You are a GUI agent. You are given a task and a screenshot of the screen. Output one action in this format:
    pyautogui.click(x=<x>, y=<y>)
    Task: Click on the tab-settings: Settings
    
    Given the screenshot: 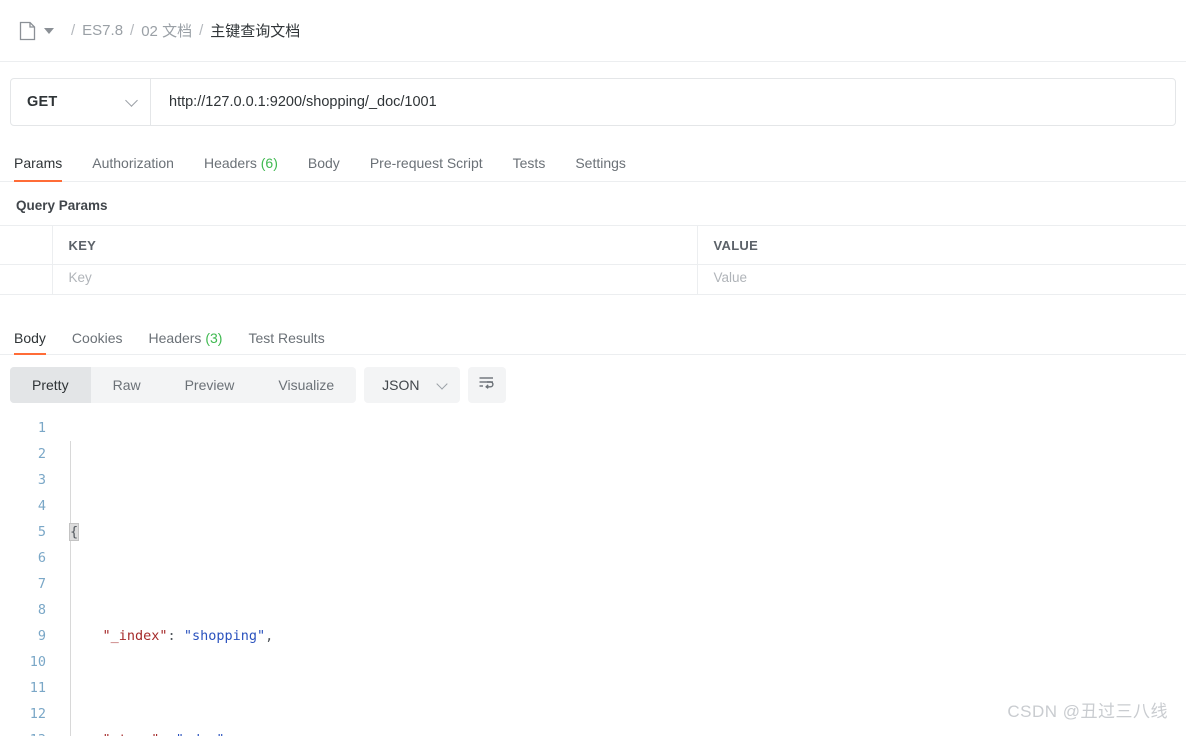 What is the action you would take?
    pyautogui.click(x=600, y=168)
    